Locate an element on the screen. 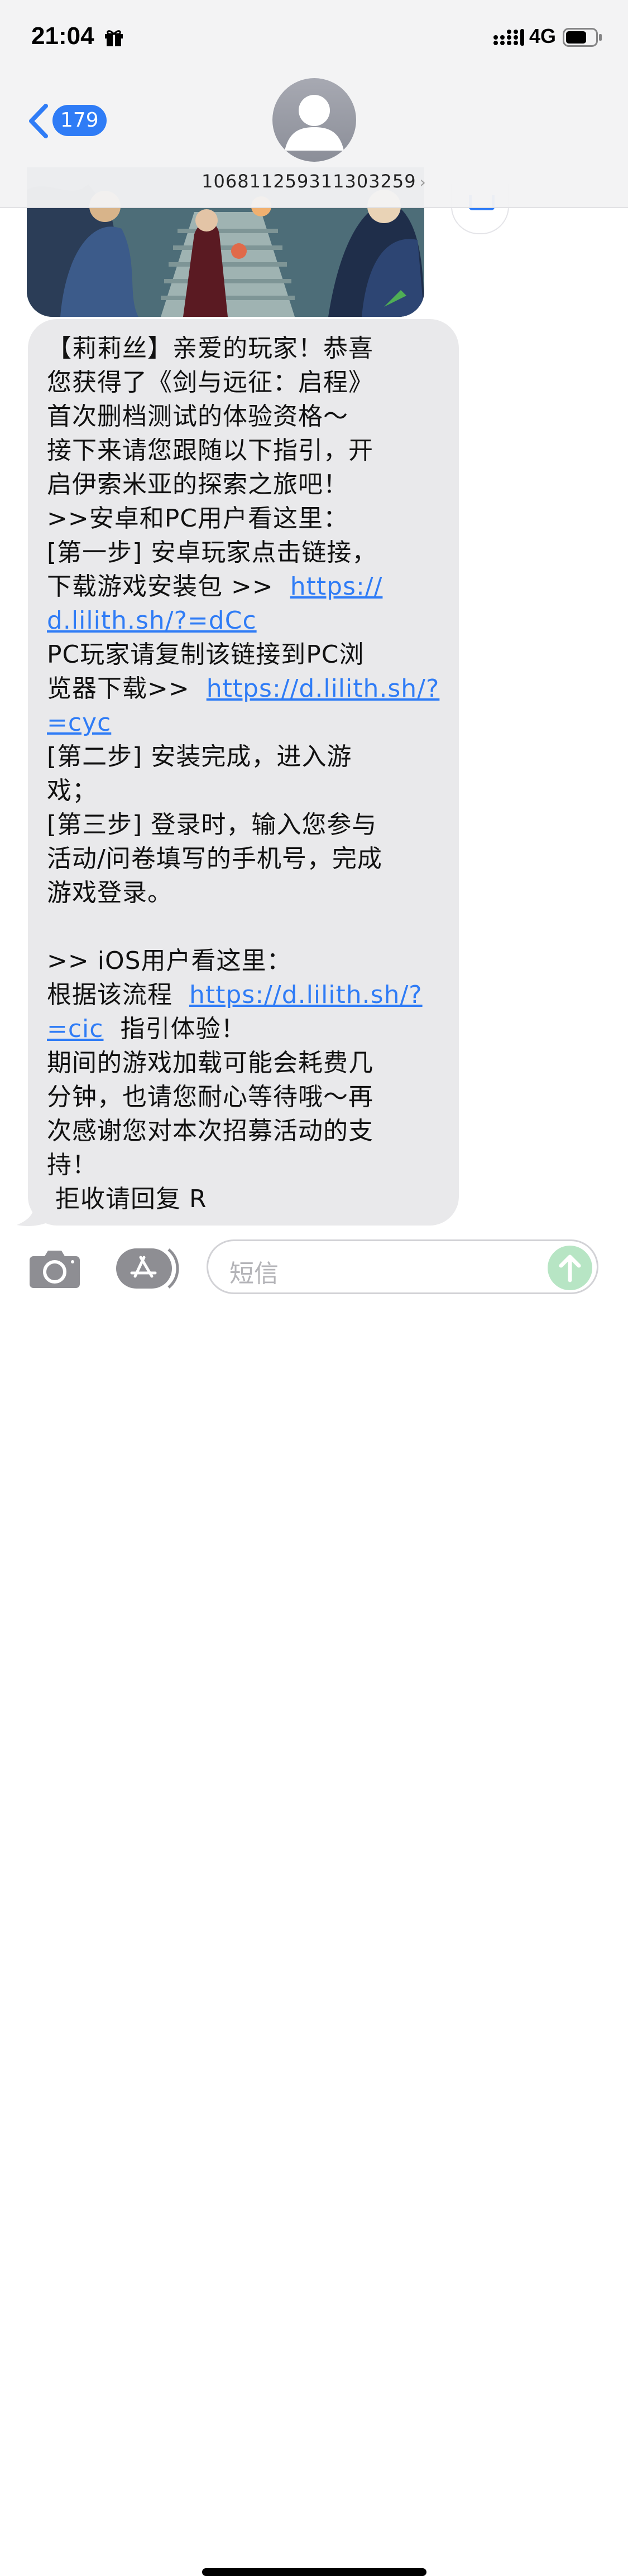  signal-icon is located at coordinates (508, 37).